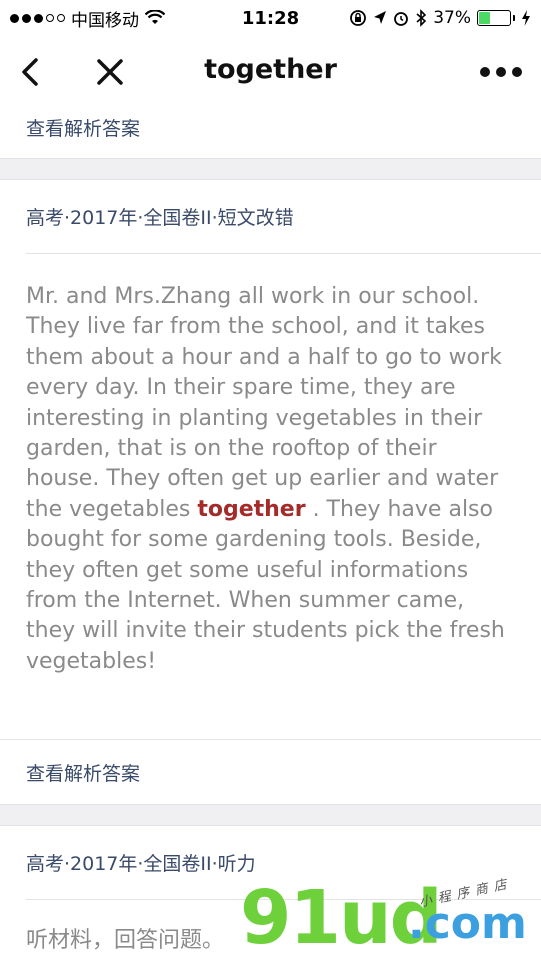 Image resolution: width=541 pixels, height=961 pixels. I want to click on wifi-icon, so click(155, 17).